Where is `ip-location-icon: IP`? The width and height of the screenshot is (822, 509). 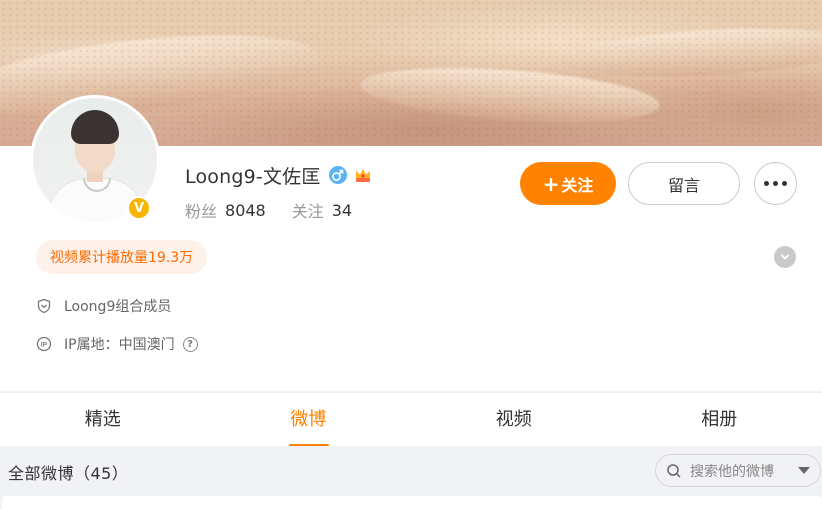
ip-location-icon: IP is located at coordinates (44, 344).